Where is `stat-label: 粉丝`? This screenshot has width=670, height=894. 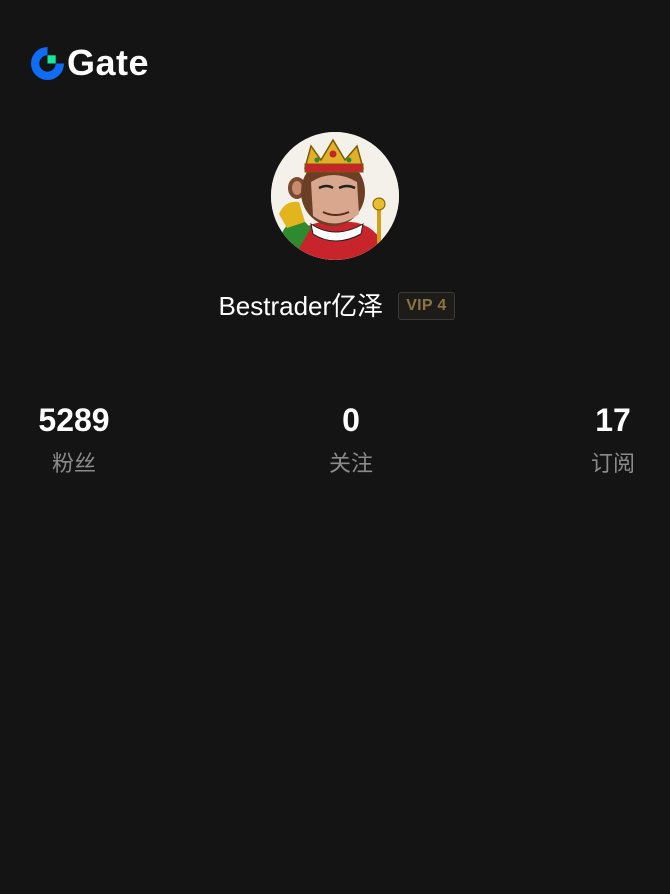
stat-label: 粉丝 is located at coordinates (73, 463).